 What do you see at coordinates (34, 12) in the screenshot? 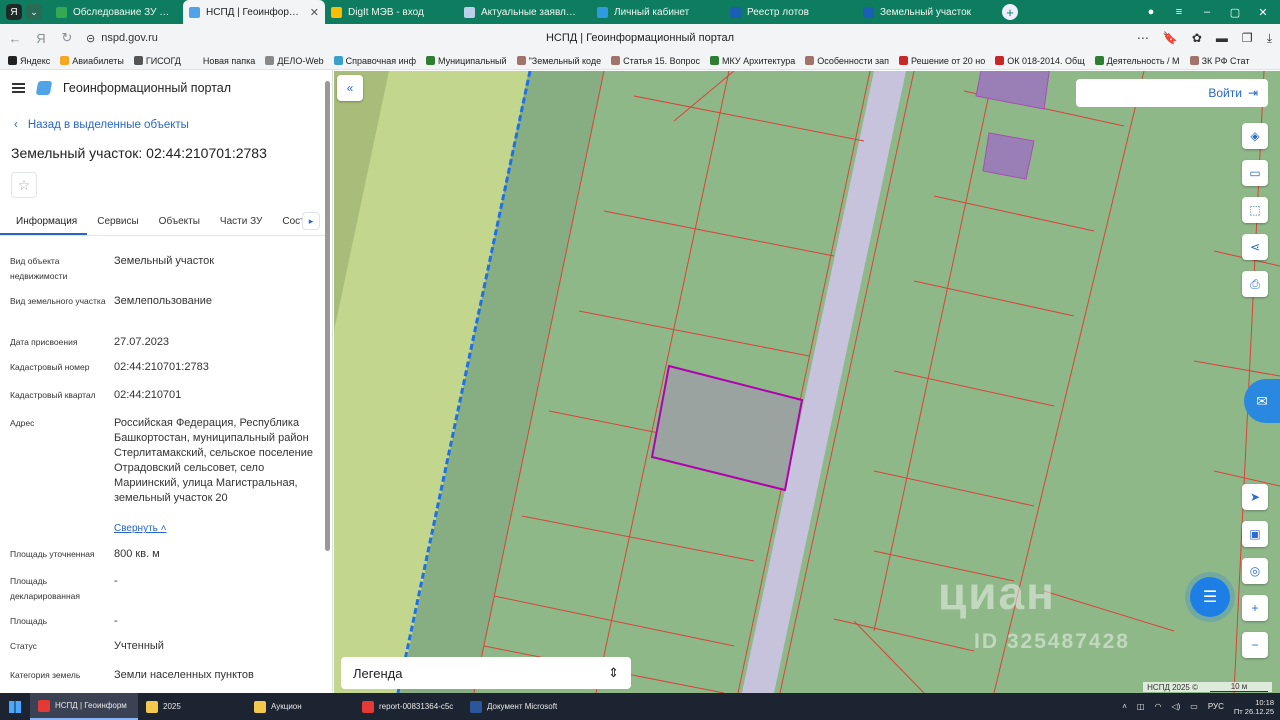
I see `tabs-menu-icon: ⌄` at bounding box center [34, 12].